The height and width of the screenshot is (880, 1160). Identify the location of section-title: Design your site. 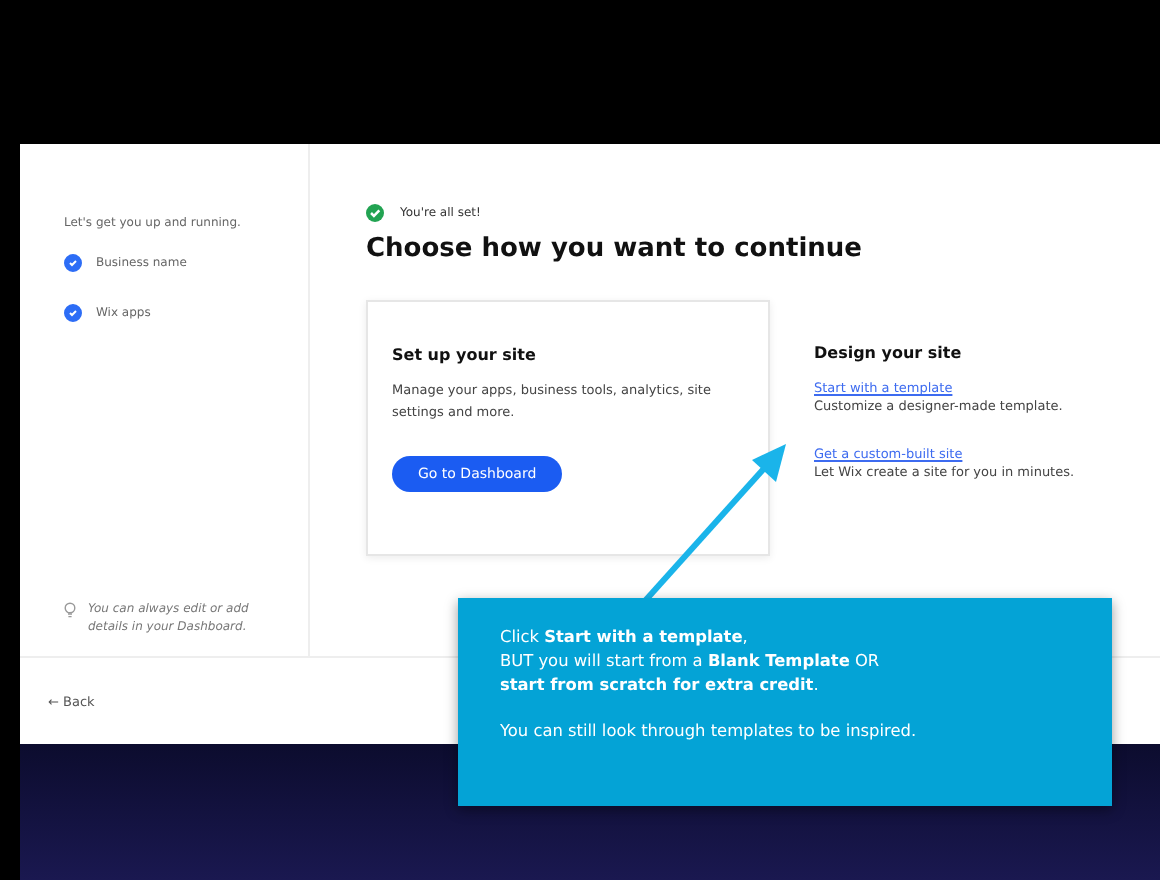
(889, 353).